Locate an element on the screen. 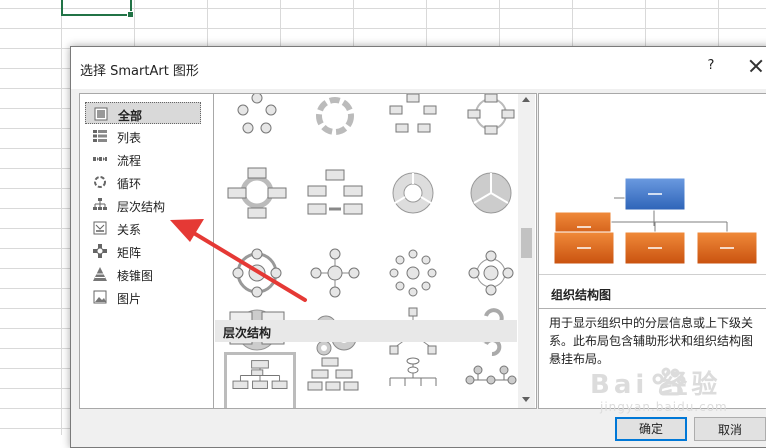 Image resolution: width=766 pixels, height=448 pixels. hierarchy-icon is located at coordinates (100, 204).